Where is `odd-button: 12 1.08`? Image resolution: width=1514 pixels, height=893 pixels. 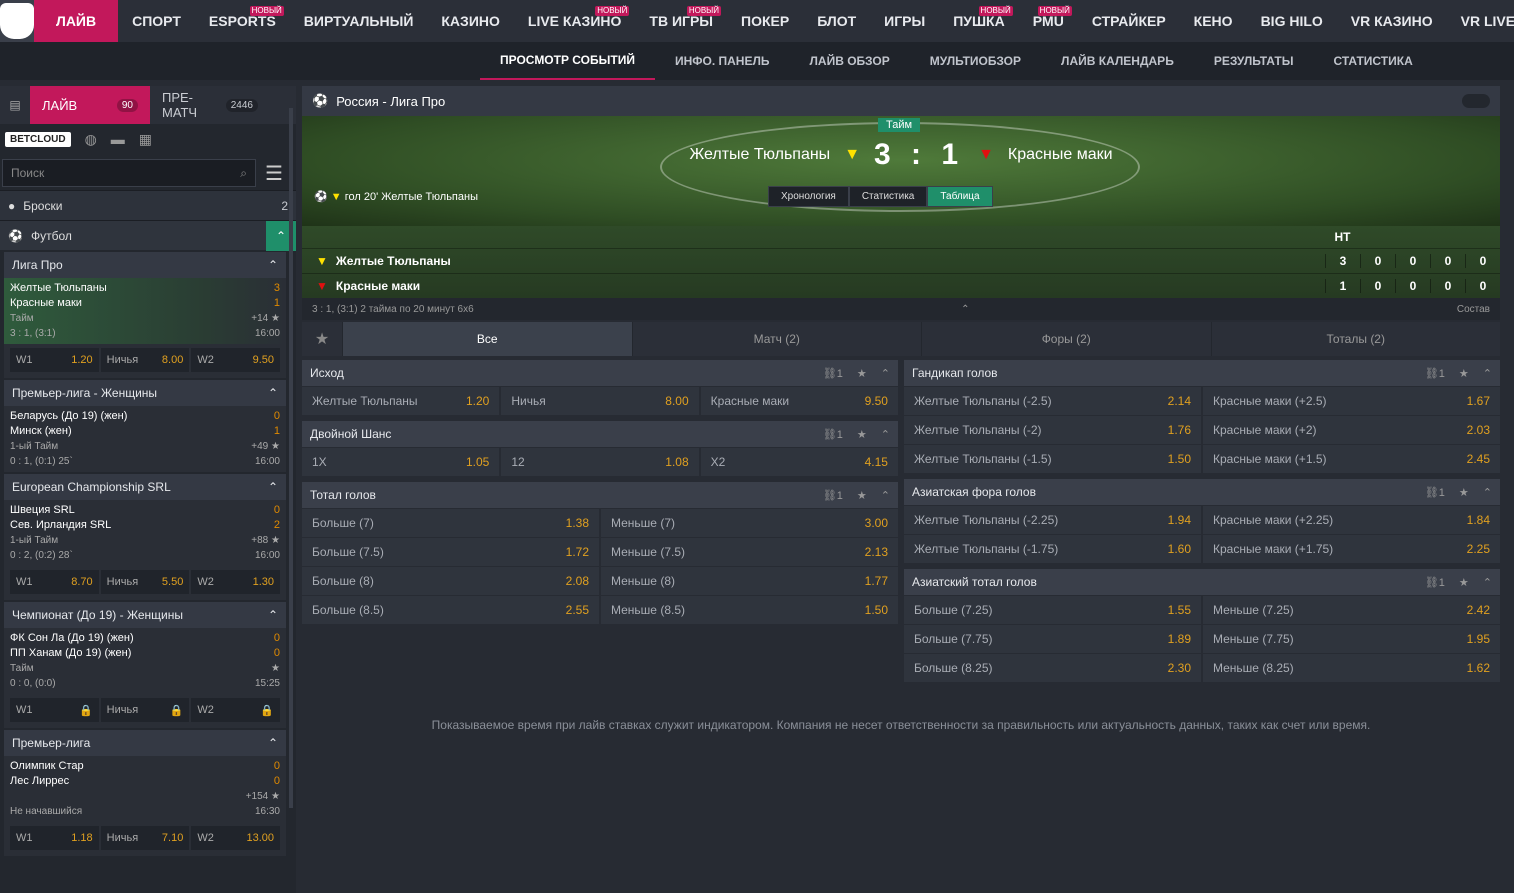 odd-button: 12 1.08 is located at coordinates (600, 462).